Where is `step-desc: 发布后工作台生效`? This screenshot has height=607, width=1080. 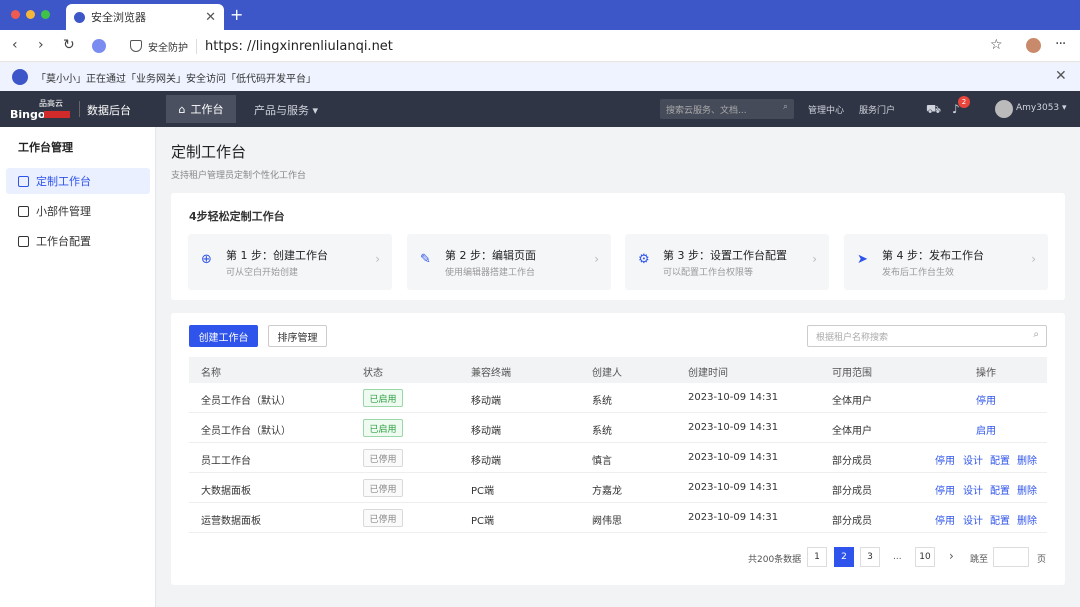
step-desc: 发布后工作台生效 is located at coordinates (918, 273).